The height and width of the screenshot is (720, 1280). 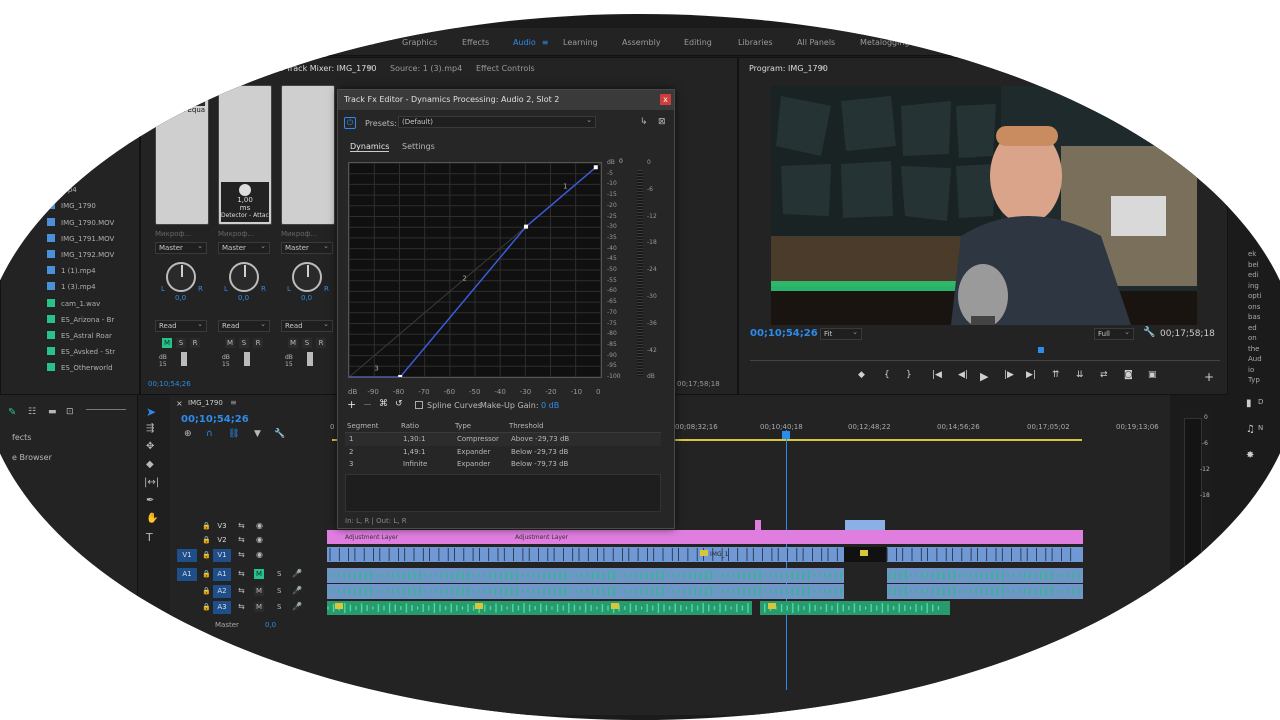 I want to click on cell-type: Compressor, so click(x=478, y=439).